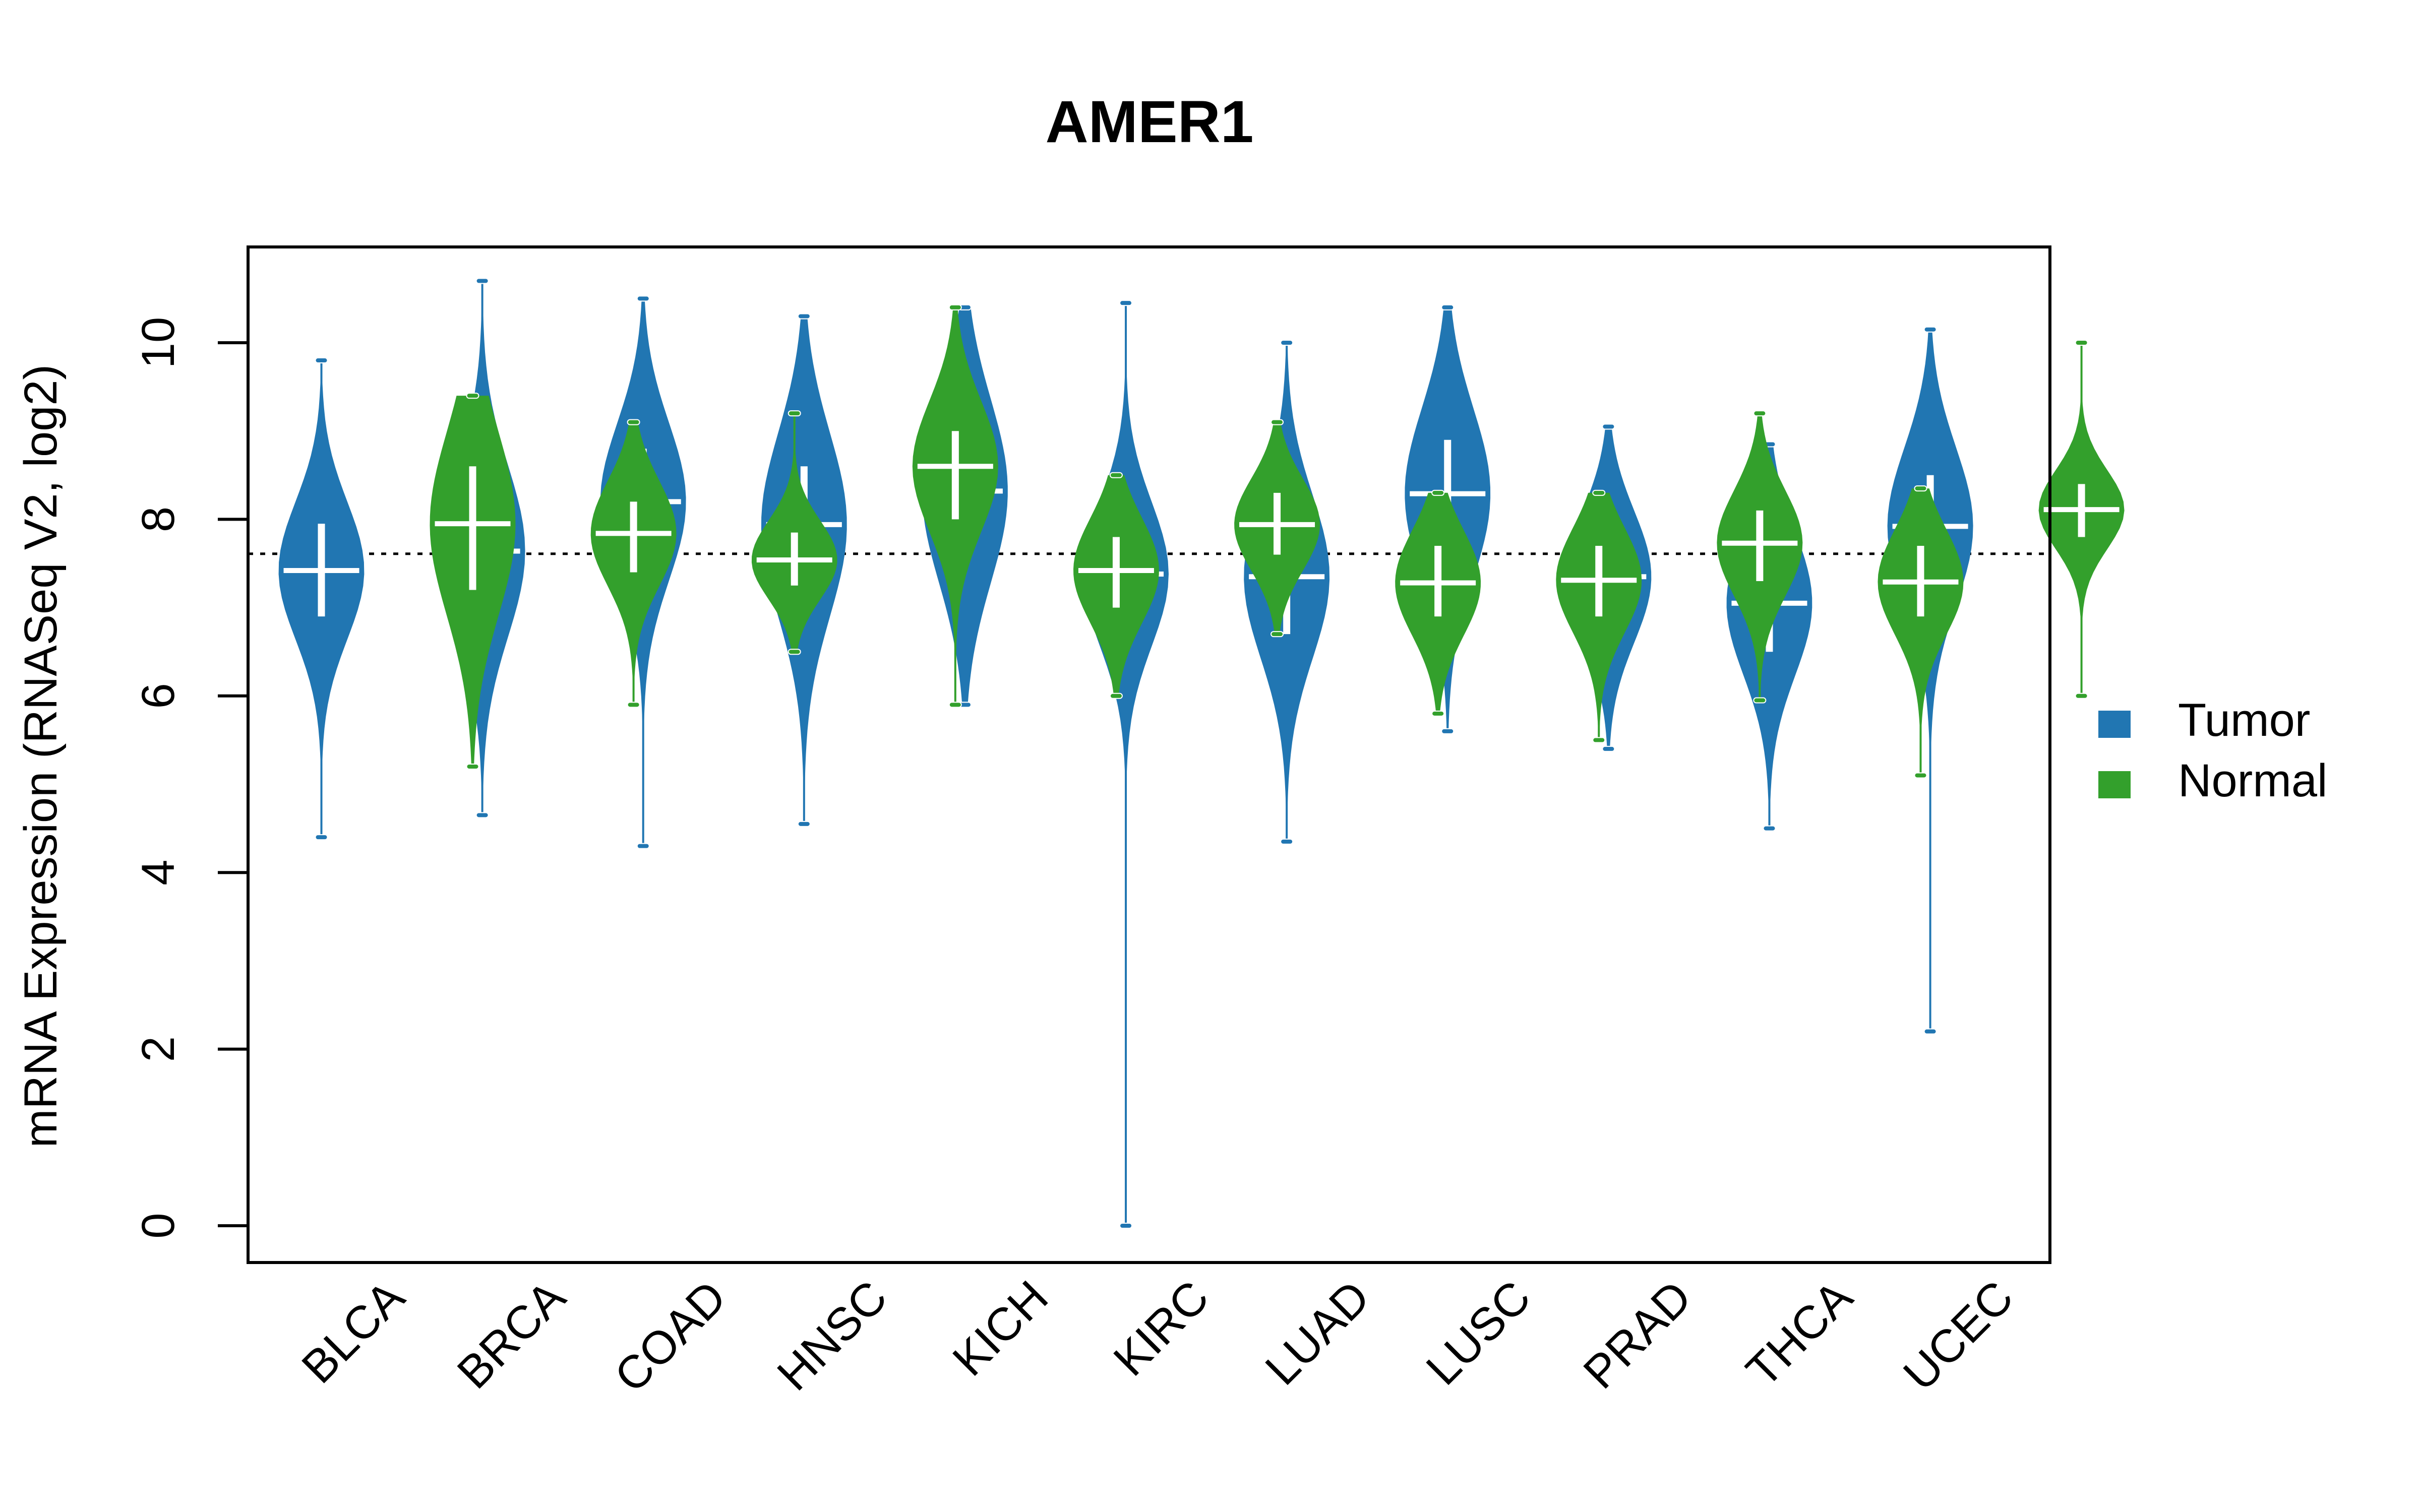 The image size is (2420, 1512). What do you see at coordinates (1930, 680) in the screenshot?
I see `violin-tumor-ucec` at bounding box center [1930, 680].